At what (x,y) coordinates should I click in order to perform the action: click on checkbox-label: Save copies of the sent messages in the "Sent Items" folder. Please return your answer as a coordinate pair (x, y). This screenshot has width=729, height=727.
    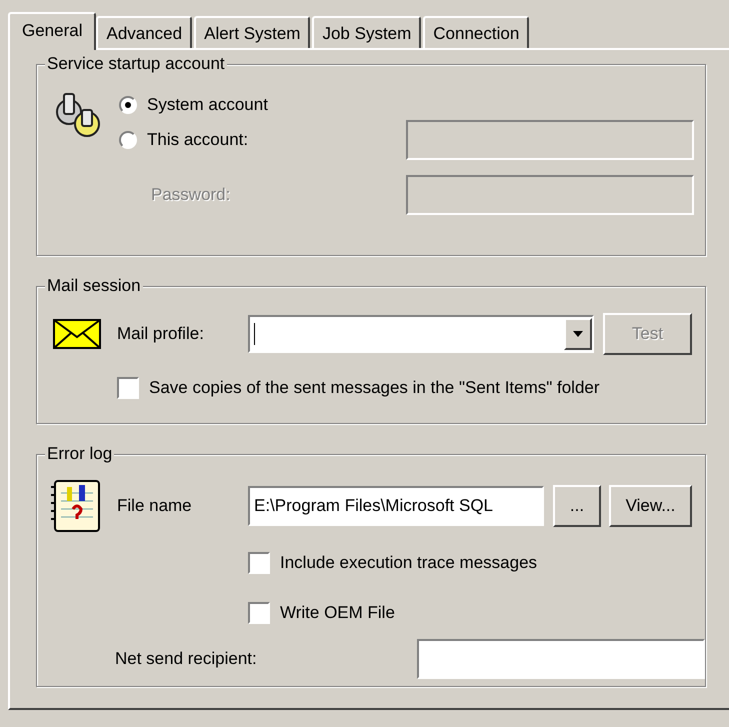
    Looking at the image, I should click on (374, 388).